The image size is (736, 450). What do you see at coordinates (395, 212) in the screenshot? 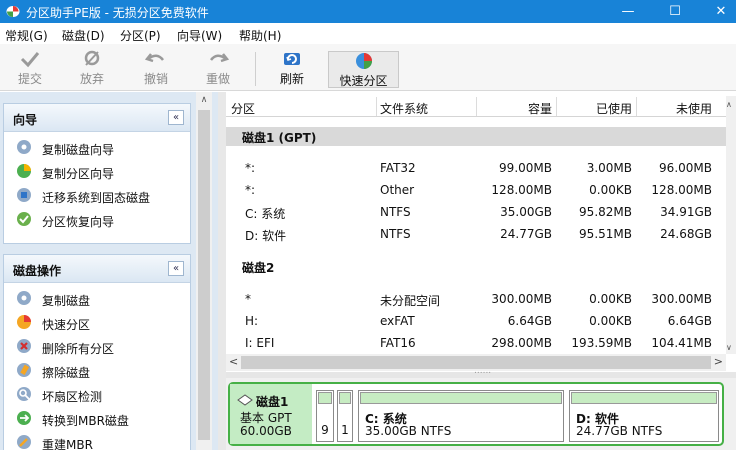
I see `cell-filesystem: NTFS` at bounding box center [395, 212].